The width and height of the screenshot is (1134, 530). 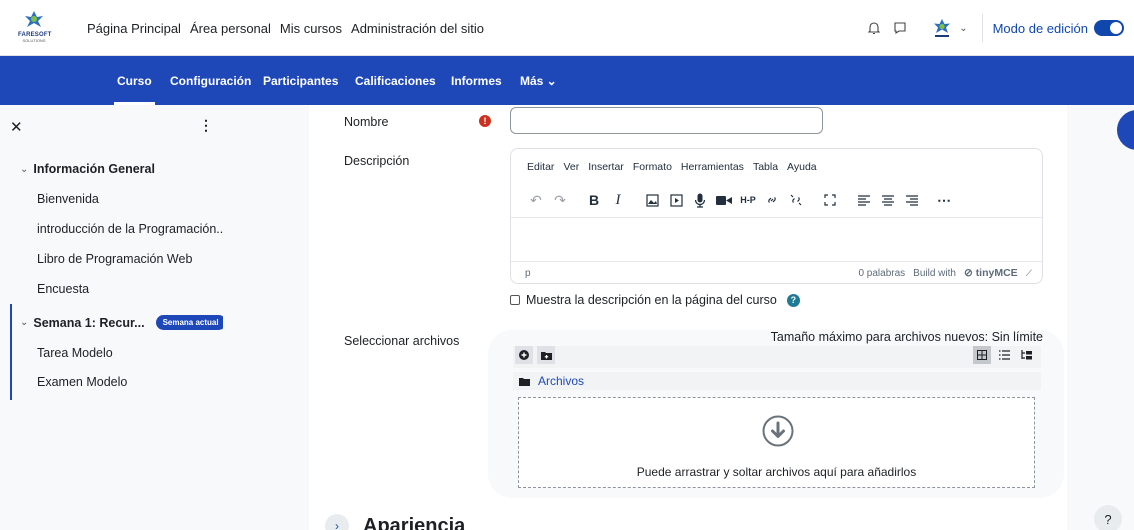 I want to click on messages-chat-icon, so click(x=900, y=28).